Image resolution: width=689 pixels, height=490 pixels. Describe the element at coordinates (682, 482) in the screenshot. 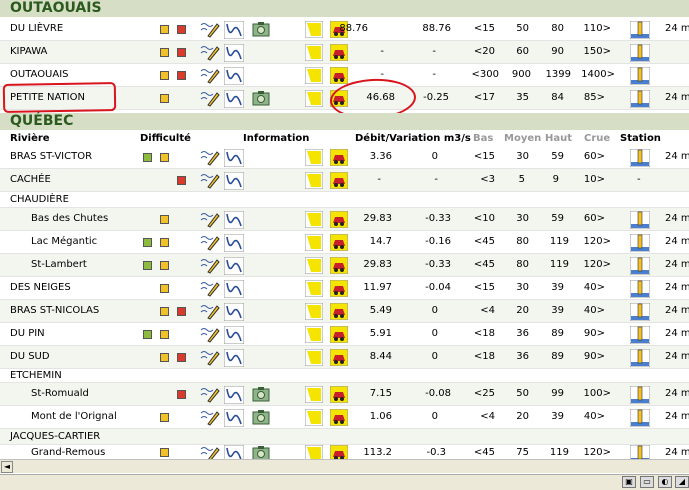

I see `resize-grip-icon: ◢` at that location.